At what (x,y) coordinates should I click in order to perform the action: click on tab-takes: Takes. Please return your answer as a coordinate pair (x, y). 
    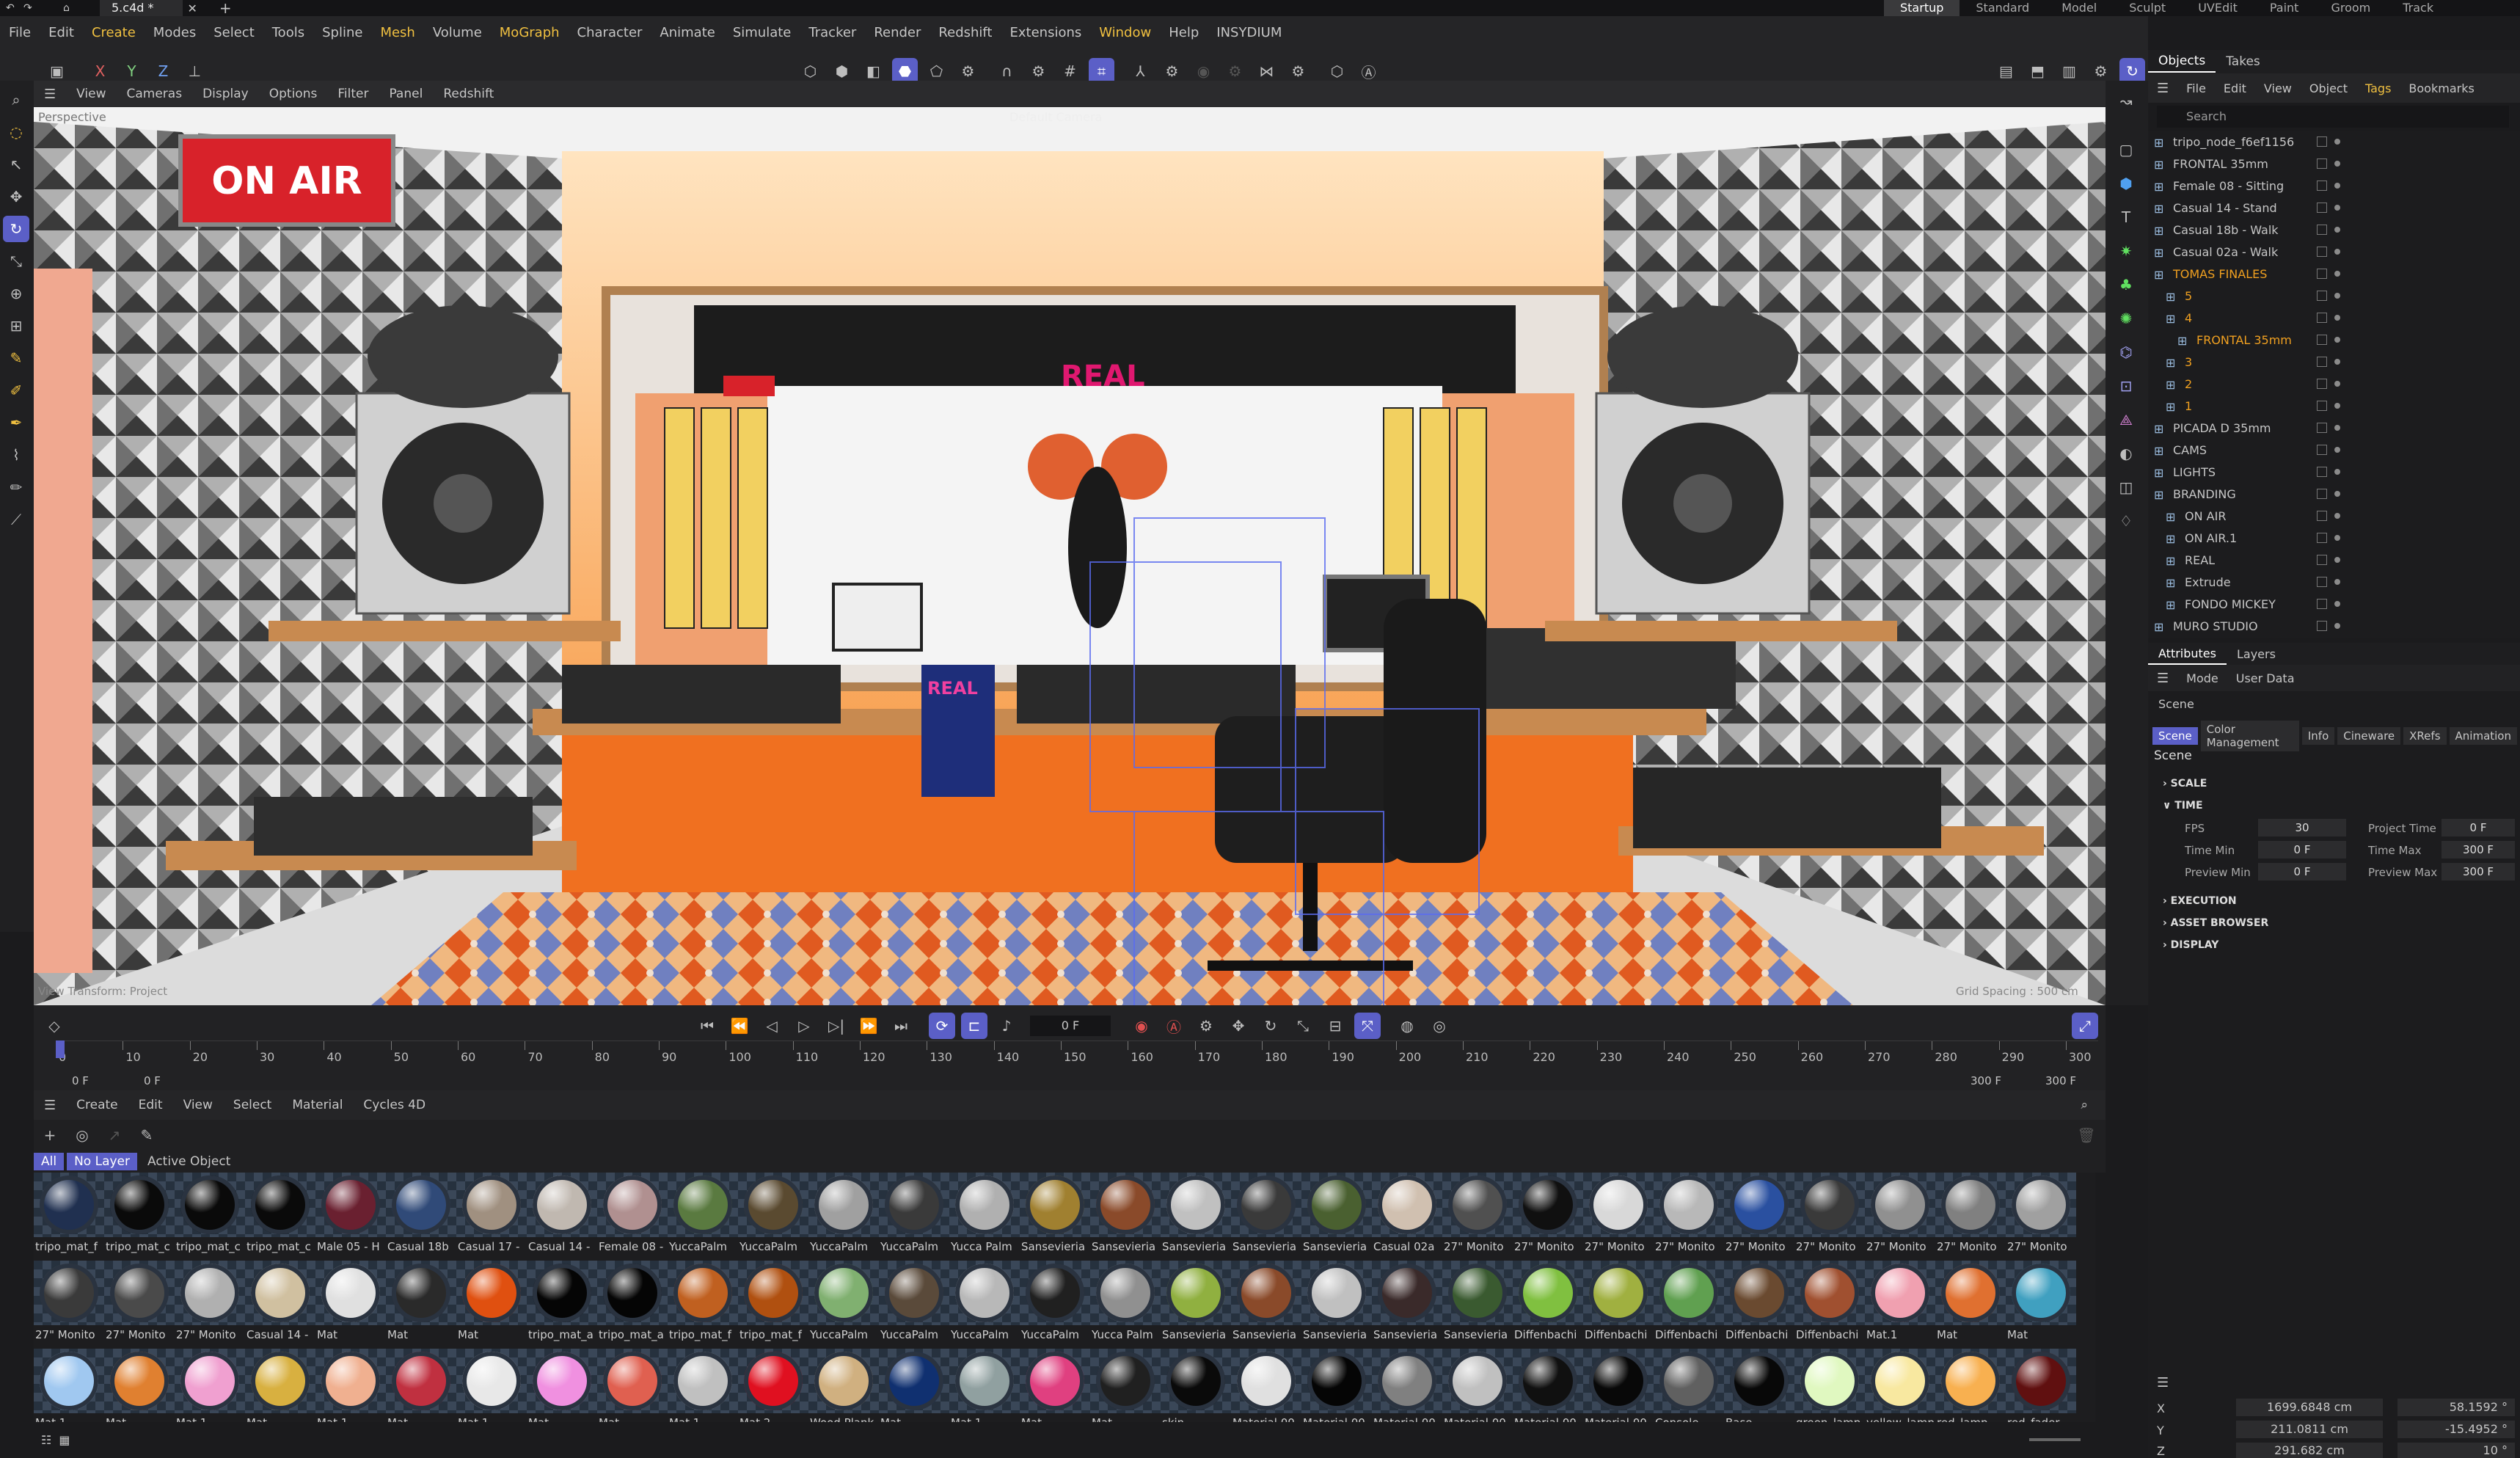
    Looking at the image, I should click on (2244, 62).